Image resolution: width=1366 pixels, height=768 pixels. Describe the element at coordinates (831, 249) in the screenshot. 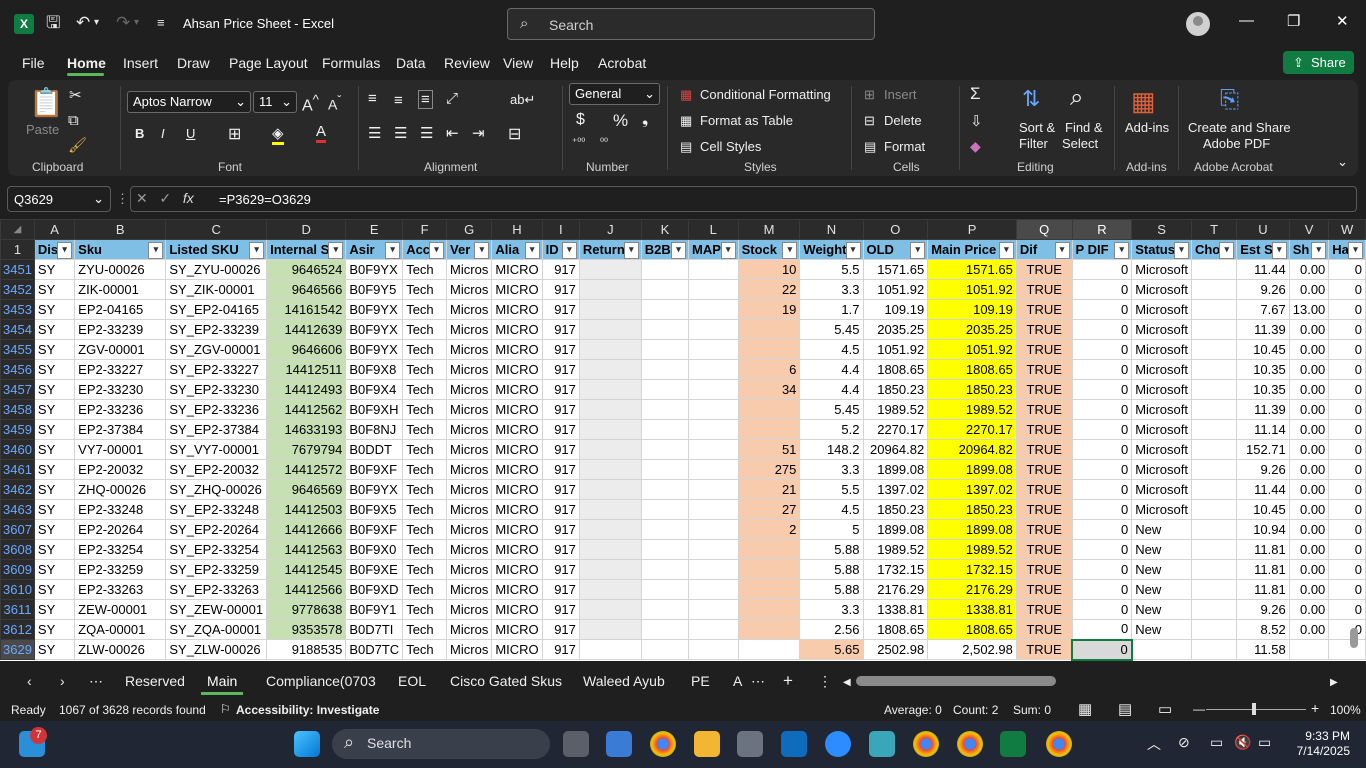

I see `filter-header-cell: Weight` at that location.